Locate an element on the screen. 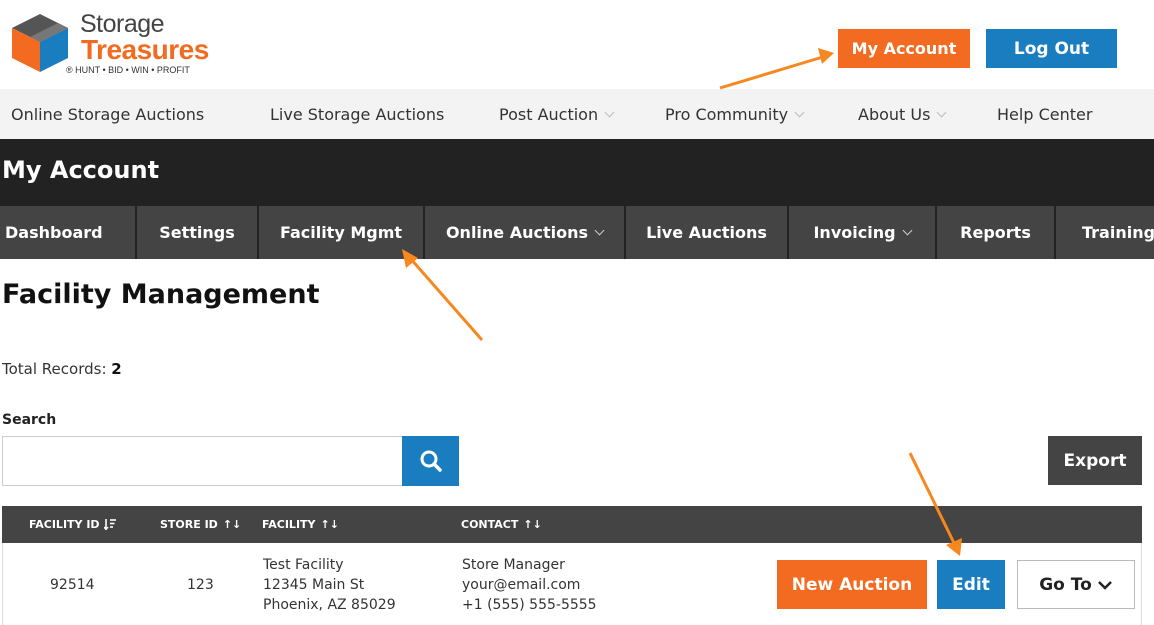  search-label: Search is located at coordinates (29, 420).